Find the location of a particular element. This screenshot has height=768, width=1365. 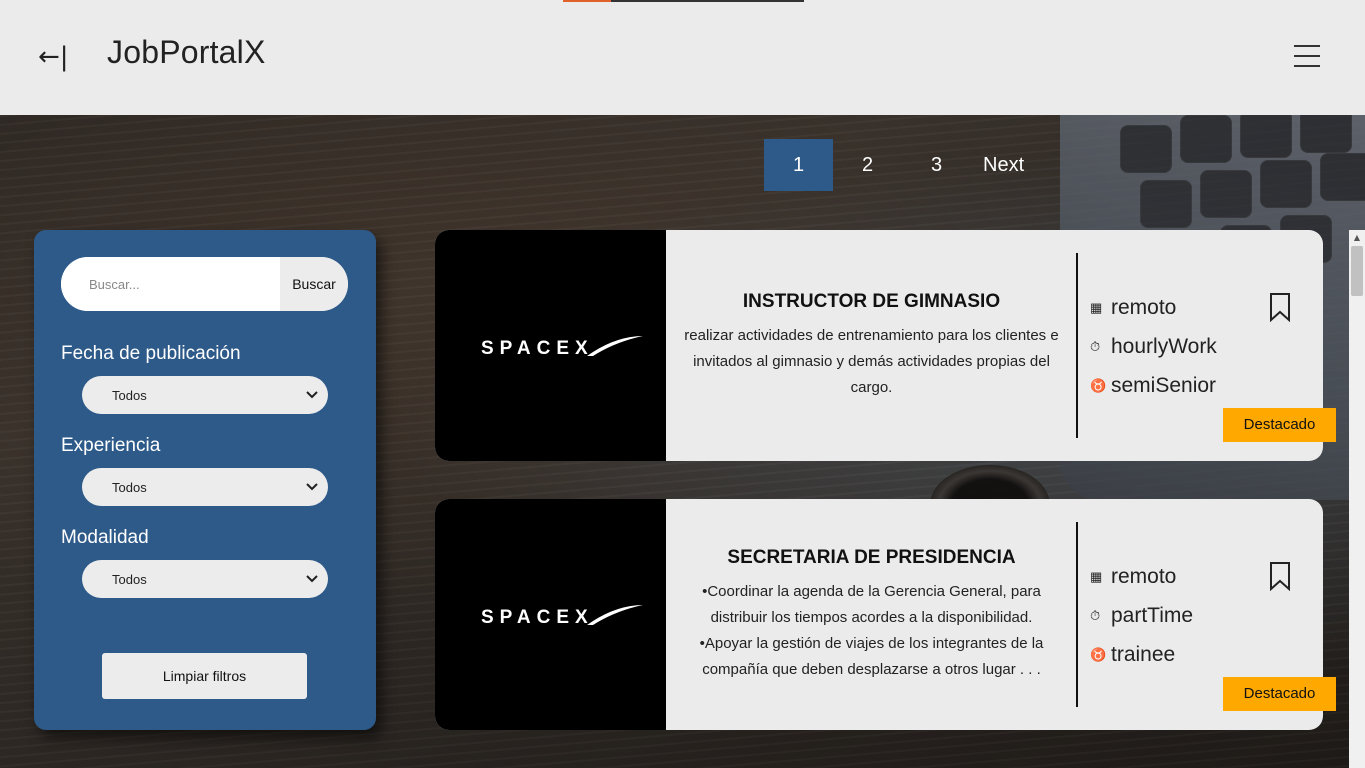

progress-track is located at coordinates (707, 1).